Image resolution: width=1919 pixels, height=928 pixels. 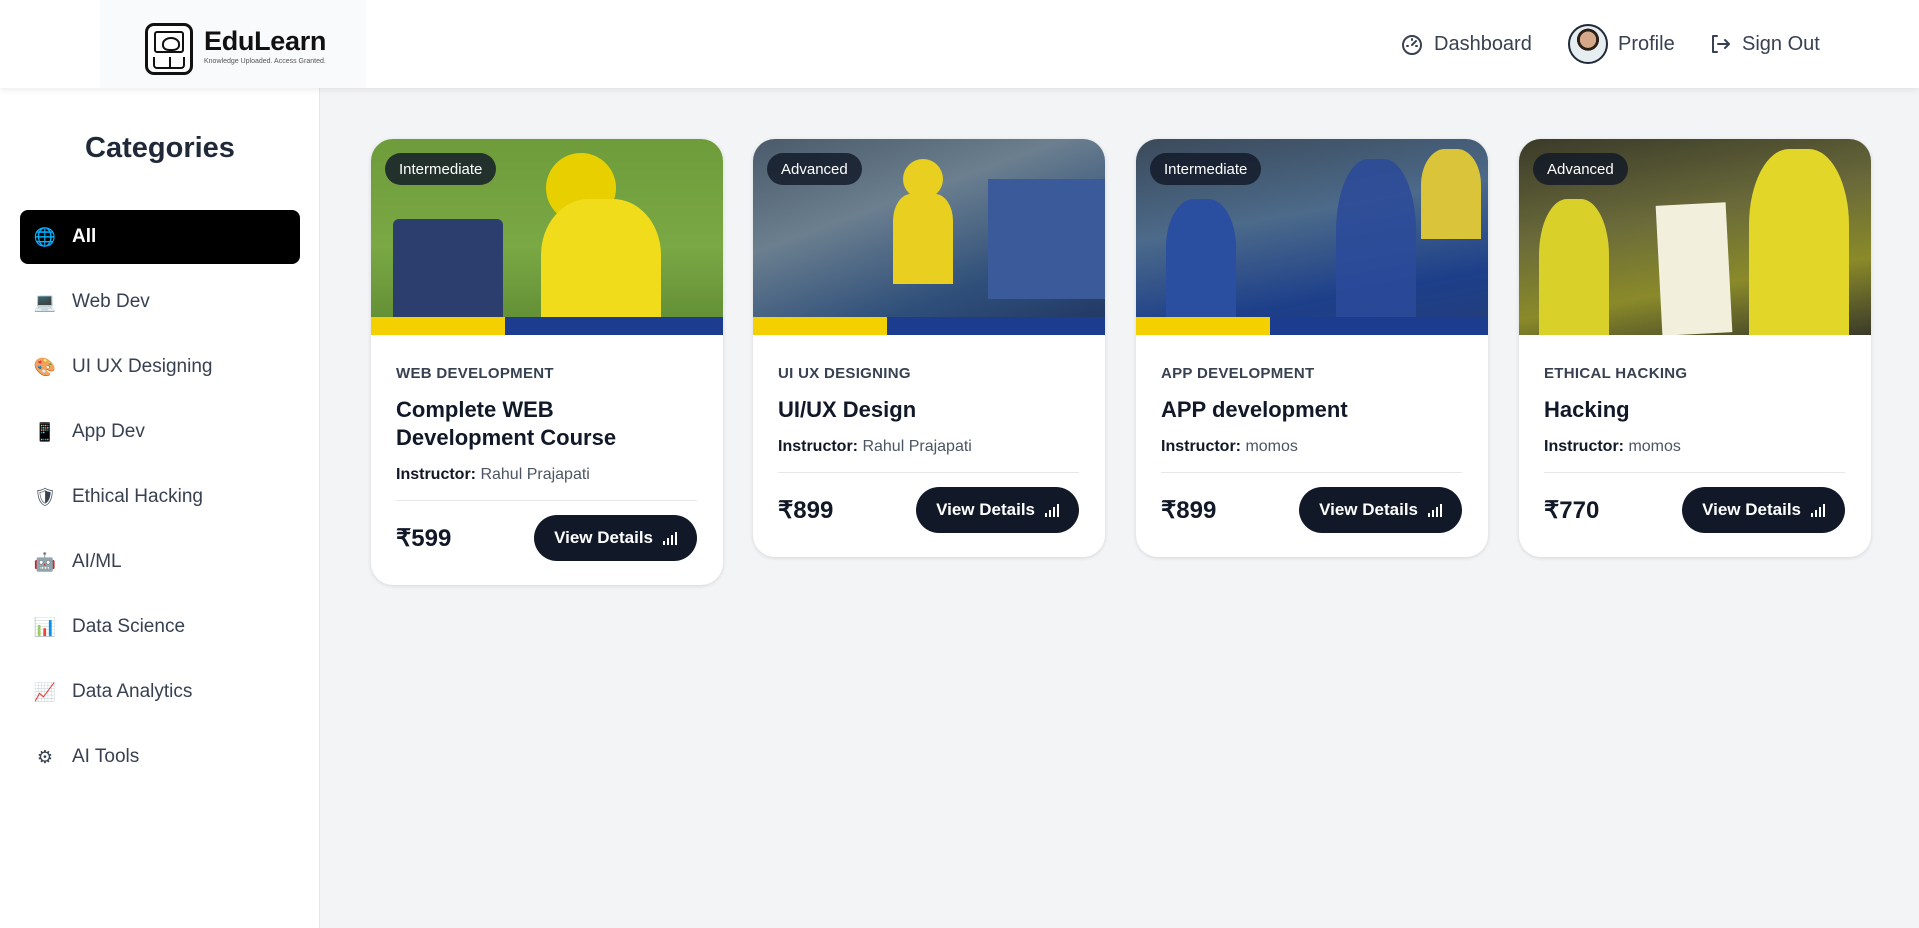 What do you see at coordinates (45, 627) in the screenshot?
I see `bar-chart-icon: 📊` at bounding box center [45, 627].